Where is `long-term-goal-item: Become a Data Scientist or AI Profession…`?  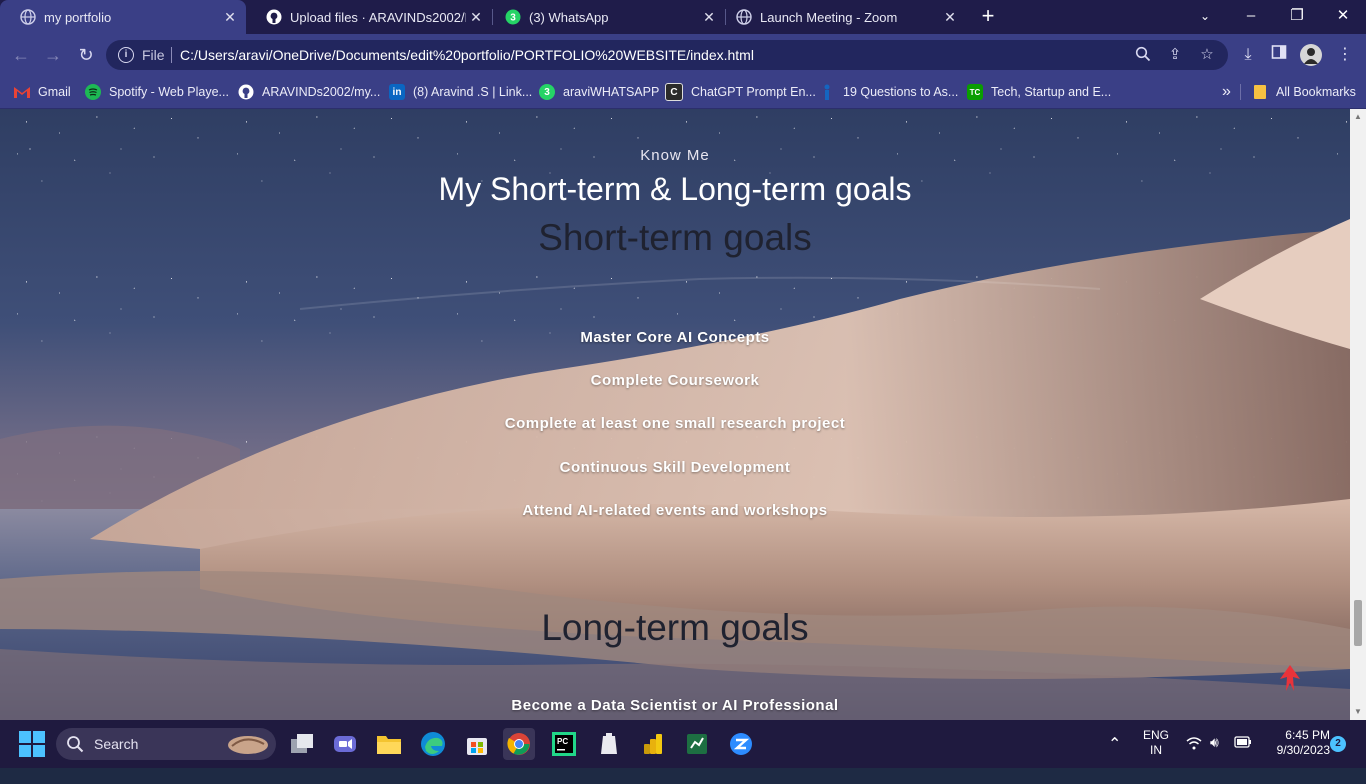
long-term-goal-item: Become a Data Scientist or AI Profession… is located at coordinates (675, 705).